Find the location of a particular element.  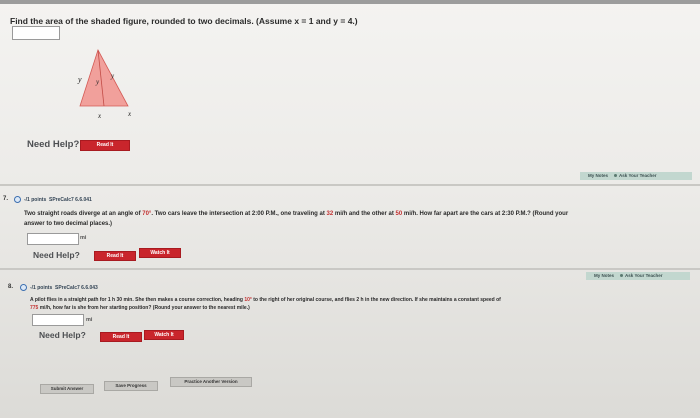

q3-need-help: Need Help? is located at coordinates (62, 335).